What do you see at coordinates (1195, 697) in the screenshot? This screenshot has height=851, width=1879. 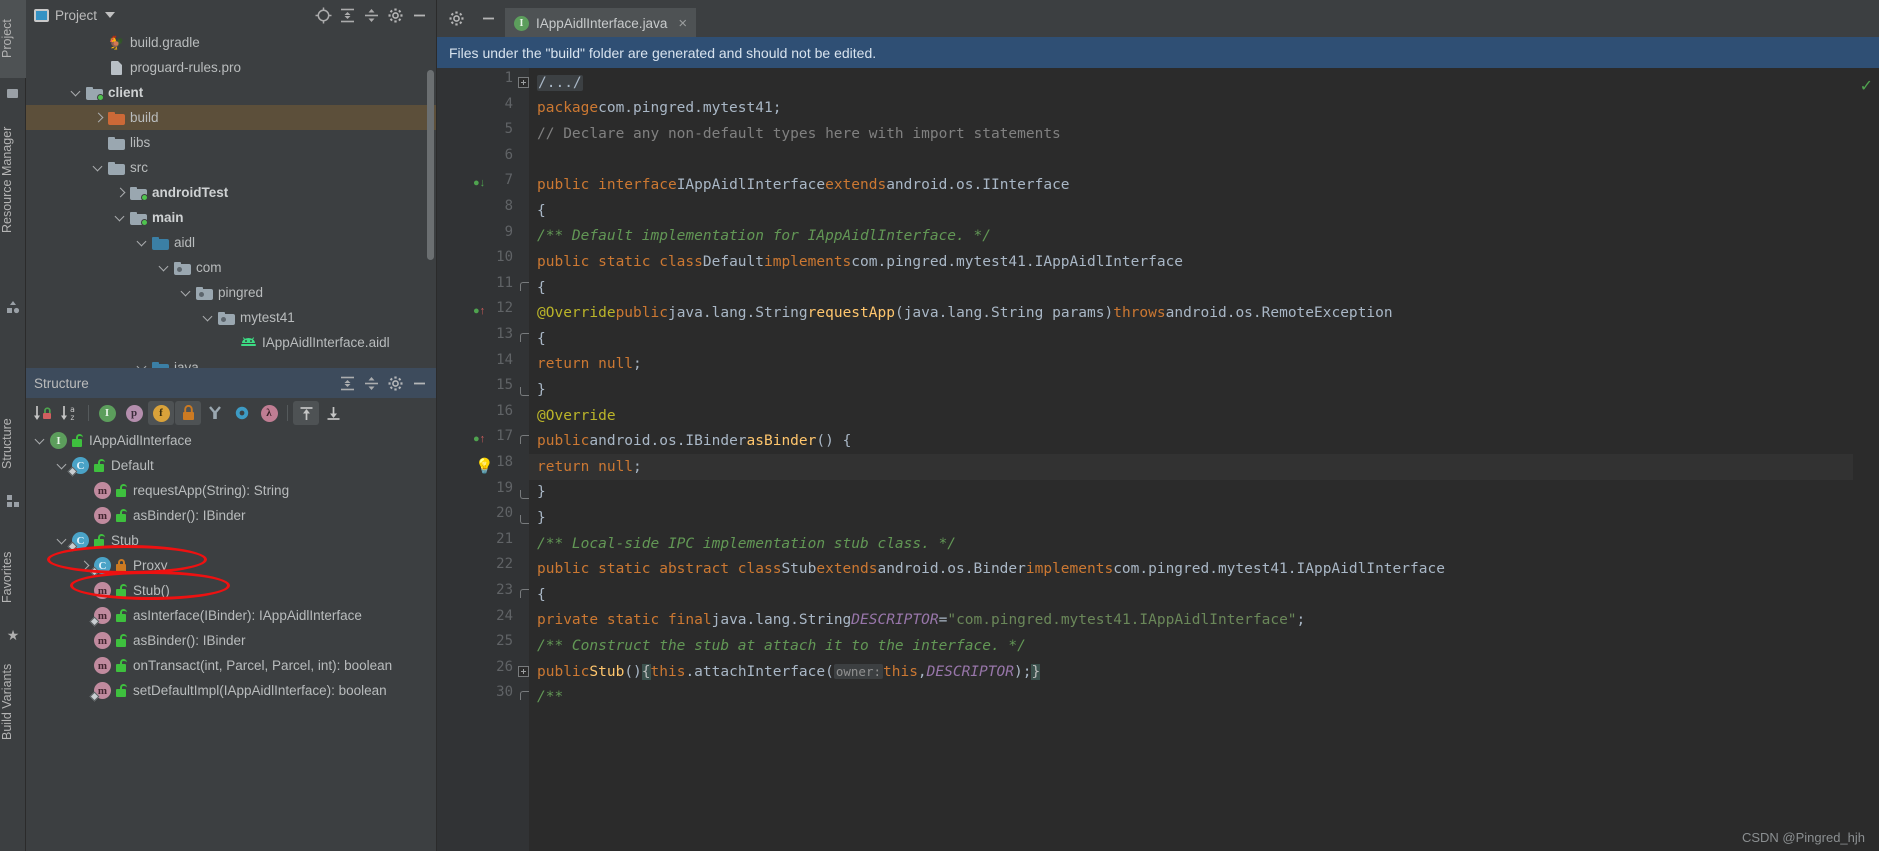 I see `code-line: /**` at bounding box center [1195, 697].